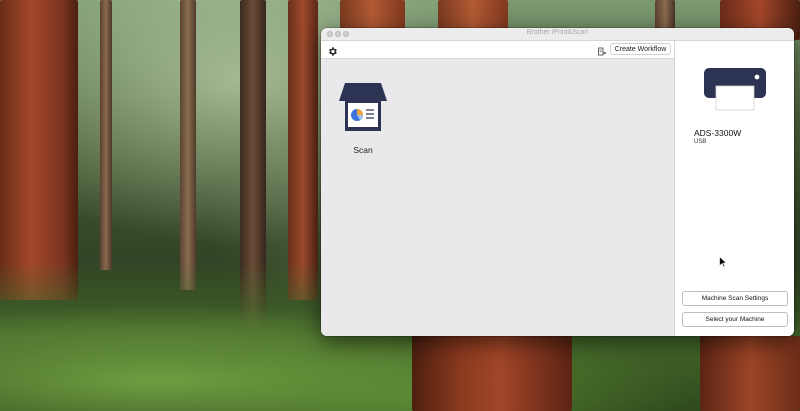  What do you see at coordinates (735, 319) in the screenshot?
I see `select-machine-button: Select your Machine` at bounding box center [735, 319].